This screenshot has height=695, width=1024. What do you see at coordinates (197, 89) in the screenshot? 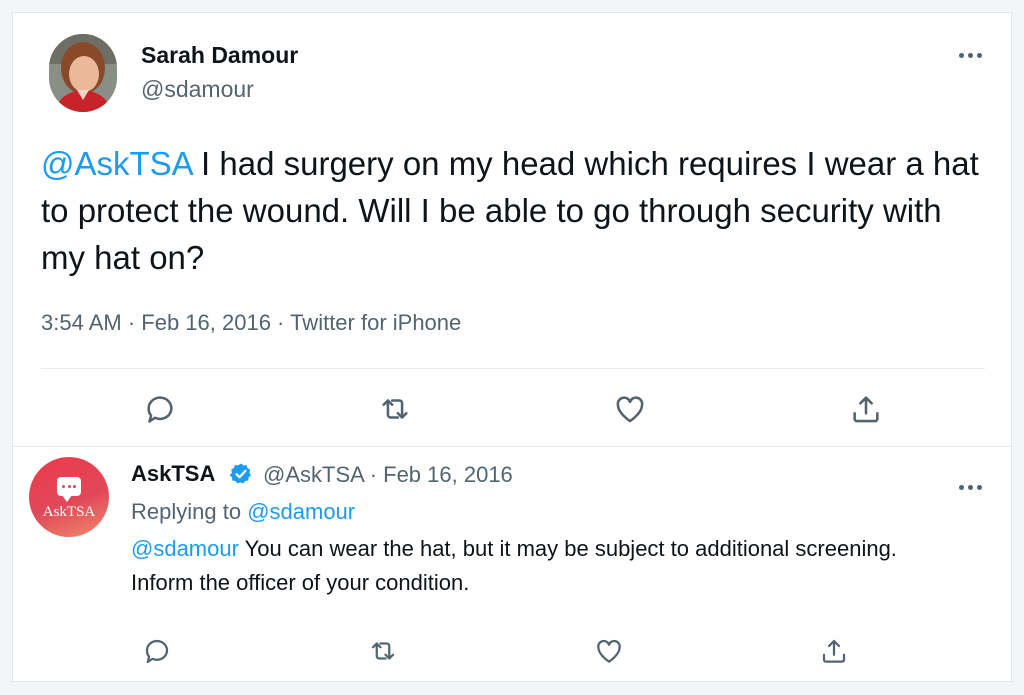
I see `author-handle: @sdamour` at bounding box center [197, 89].